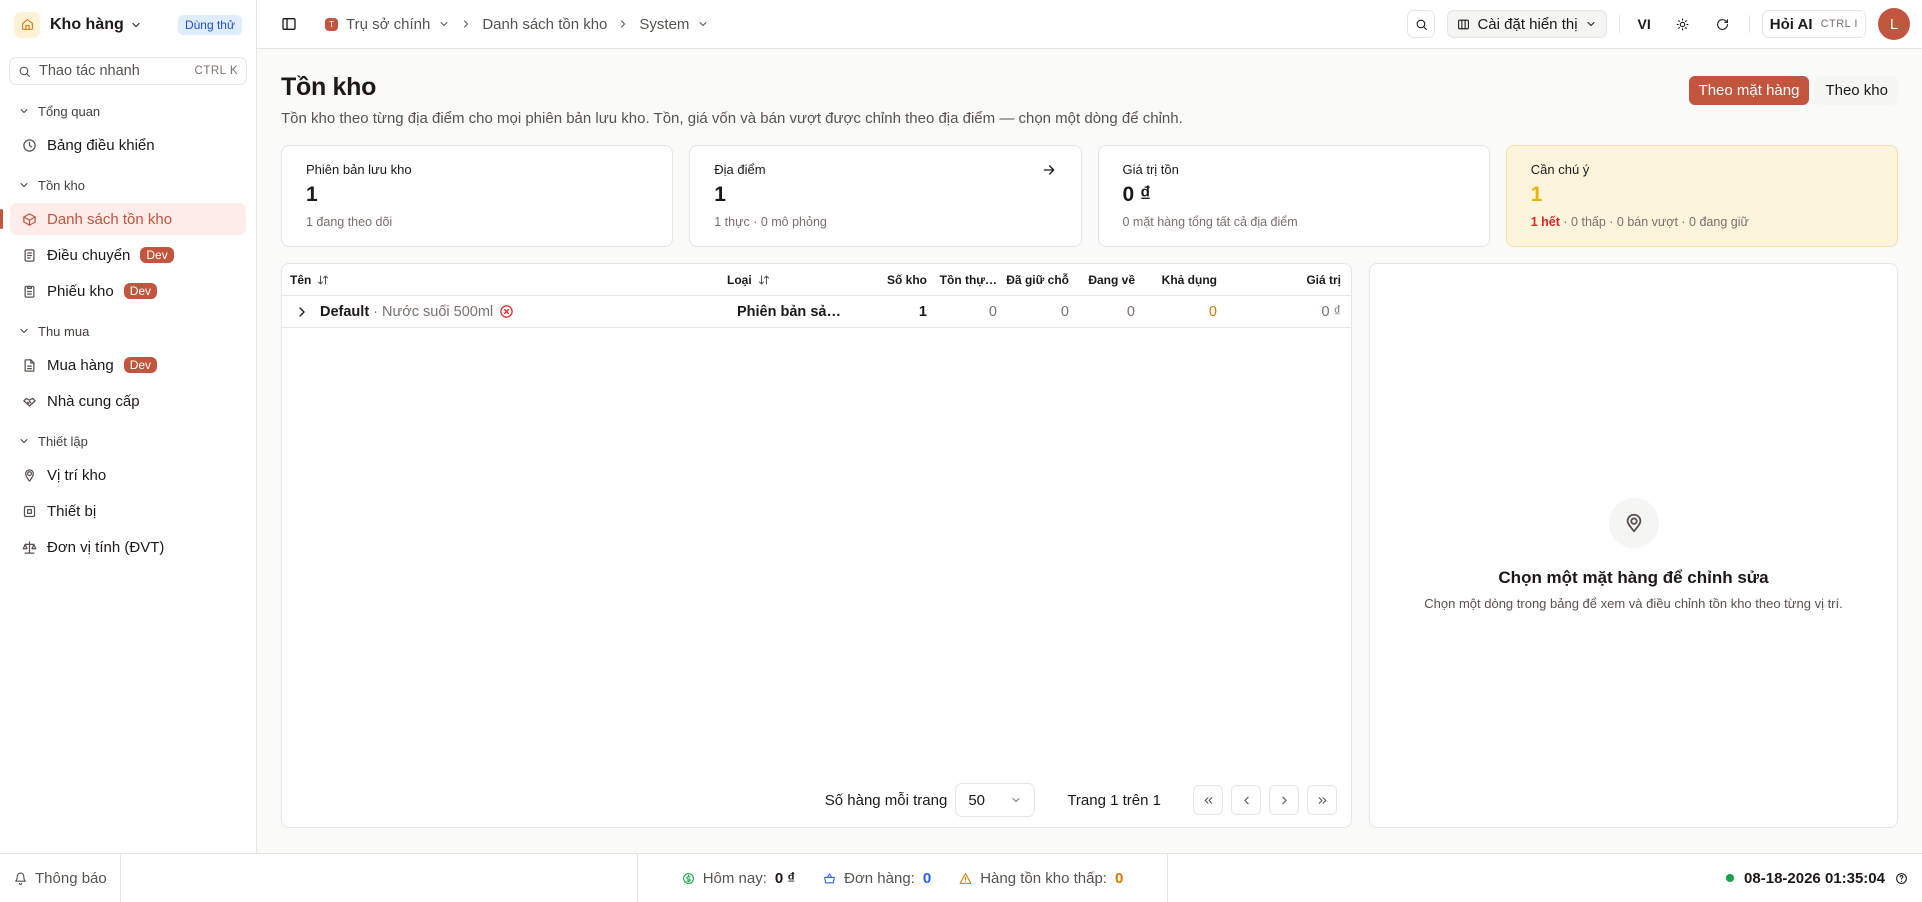 The width and height of the screenshot is (1922, 902). I want to click on sidebar-item-locations: Vị trí kho, so click(128, 475).